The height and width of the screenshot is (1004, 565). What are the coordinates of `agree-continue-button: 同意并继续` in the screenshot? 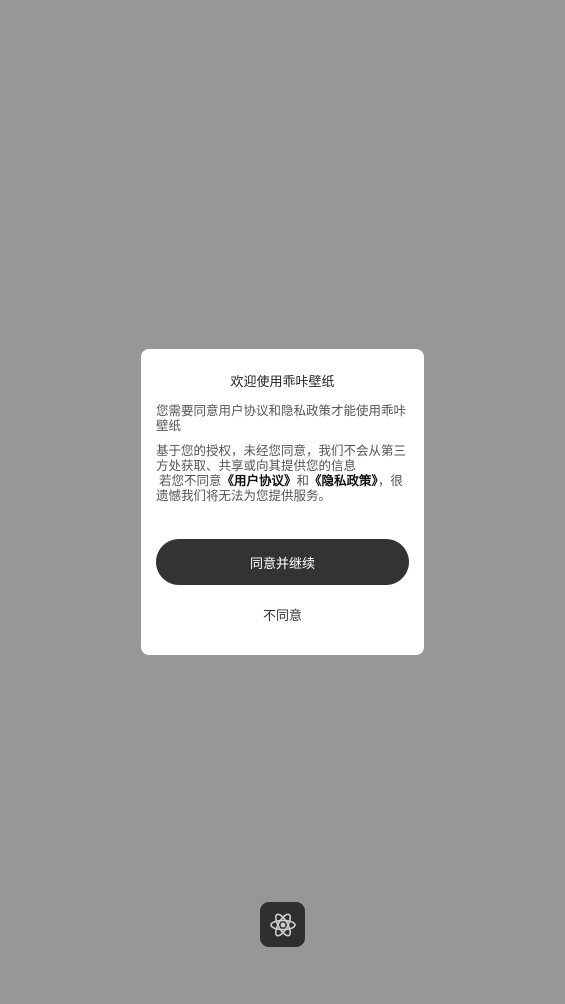 It's located at (282, 562).